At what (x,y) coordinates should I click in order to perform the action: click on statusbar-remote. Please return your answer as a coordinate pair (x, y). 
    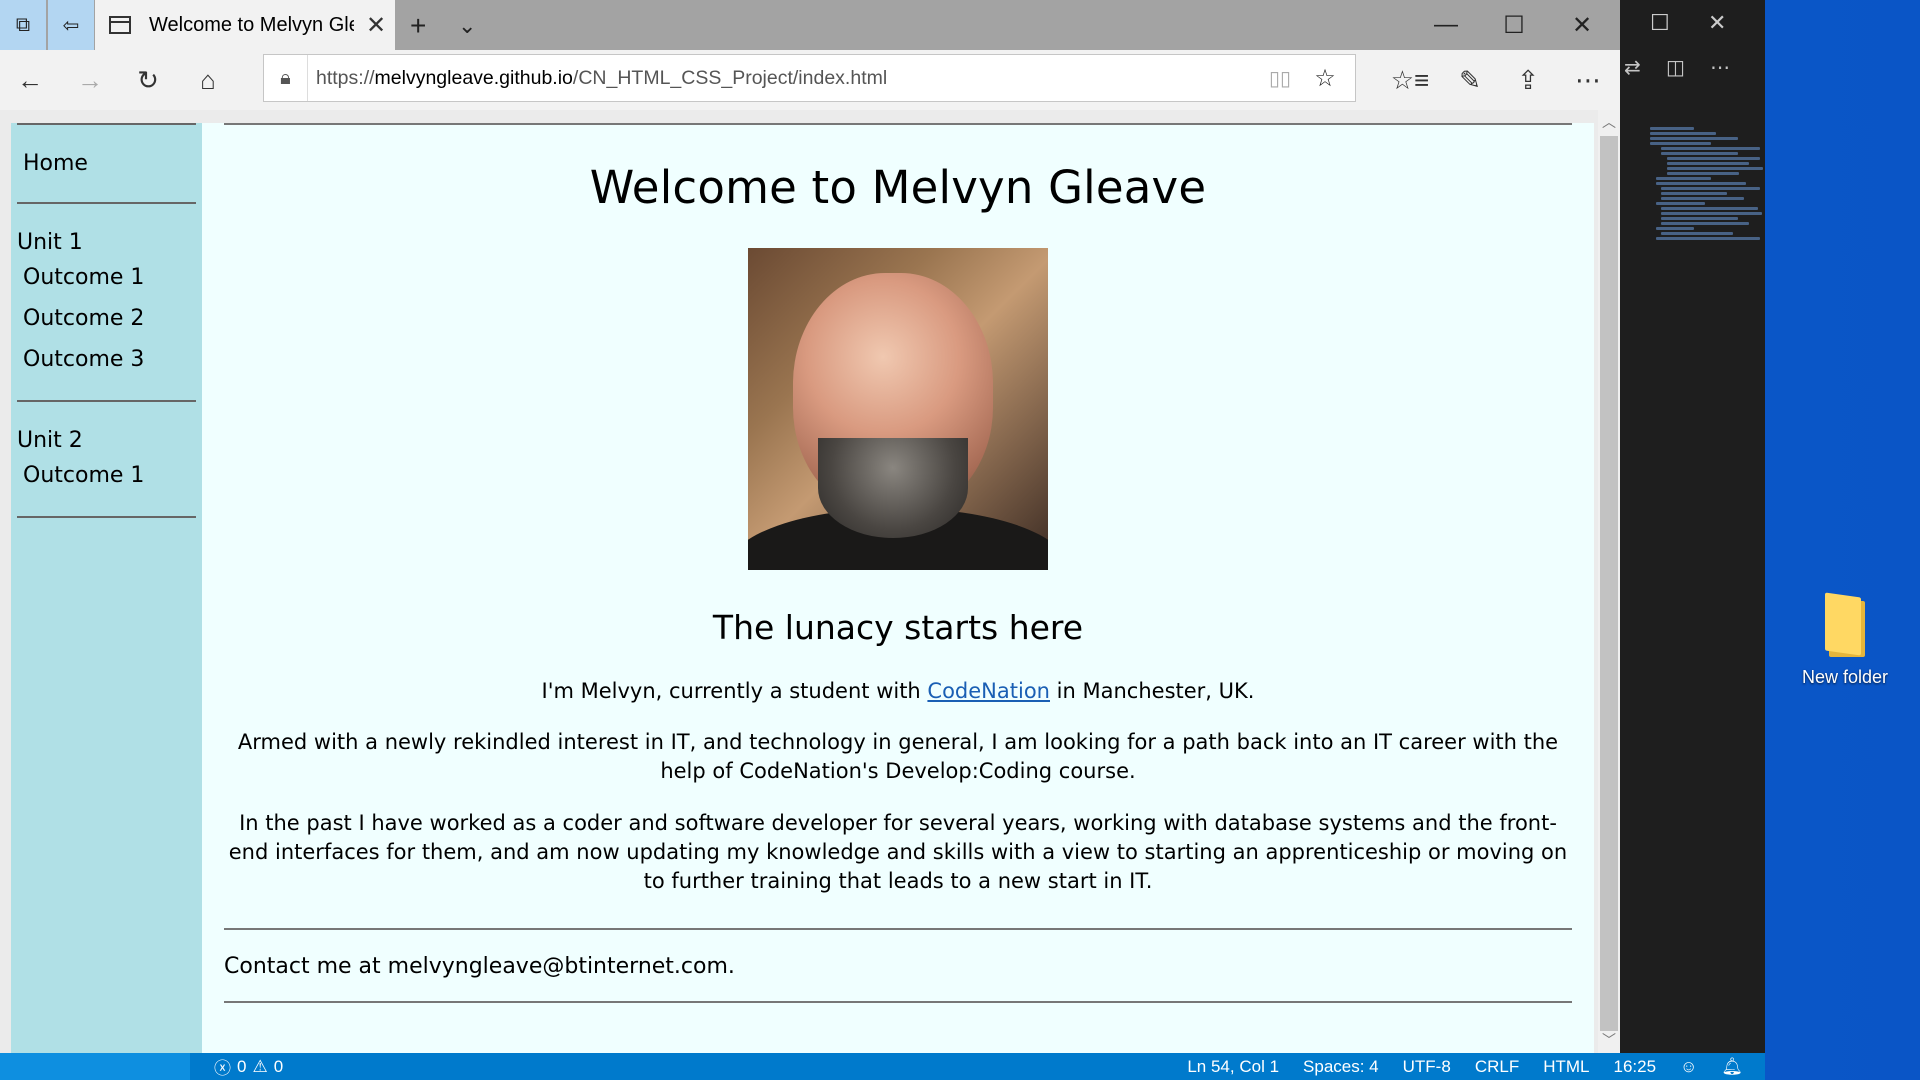
    Looking at the image, I should click on (95, 1066).